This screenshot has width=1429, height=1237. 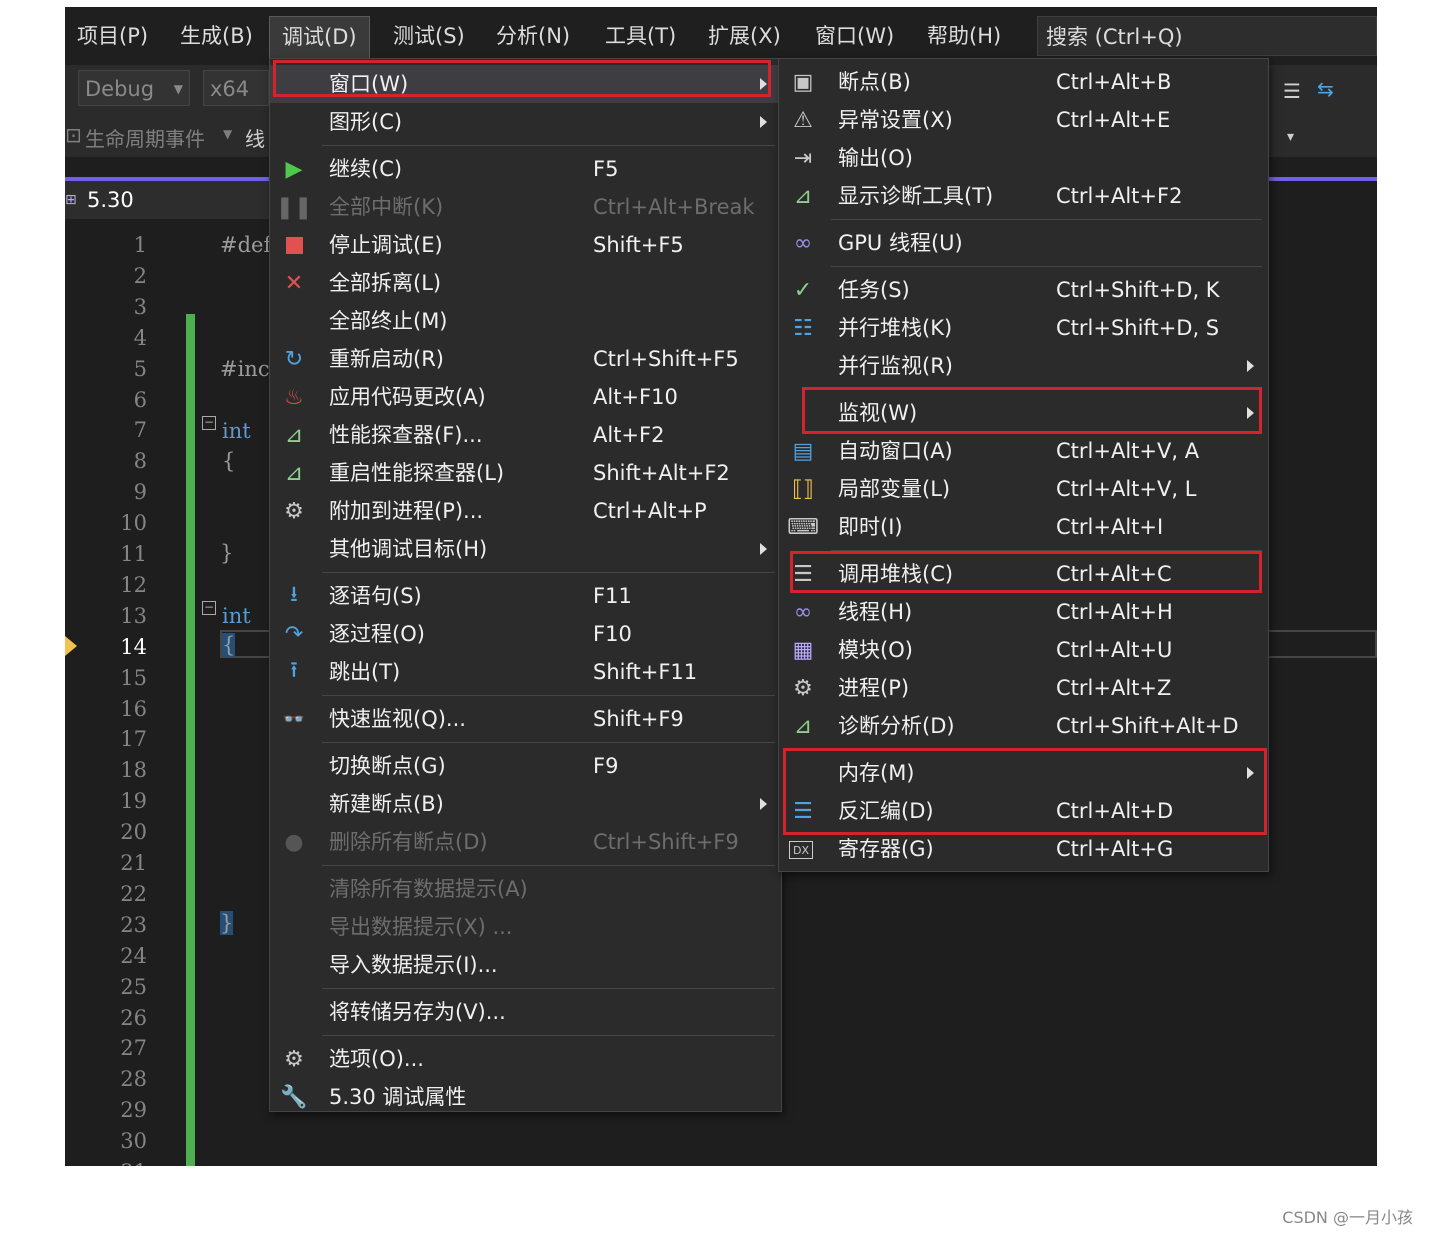 I want to click on window-menu-item: ▤ 自动窗口(A) Ctrl+Alt+V, A, so click(x=1023, y=451).